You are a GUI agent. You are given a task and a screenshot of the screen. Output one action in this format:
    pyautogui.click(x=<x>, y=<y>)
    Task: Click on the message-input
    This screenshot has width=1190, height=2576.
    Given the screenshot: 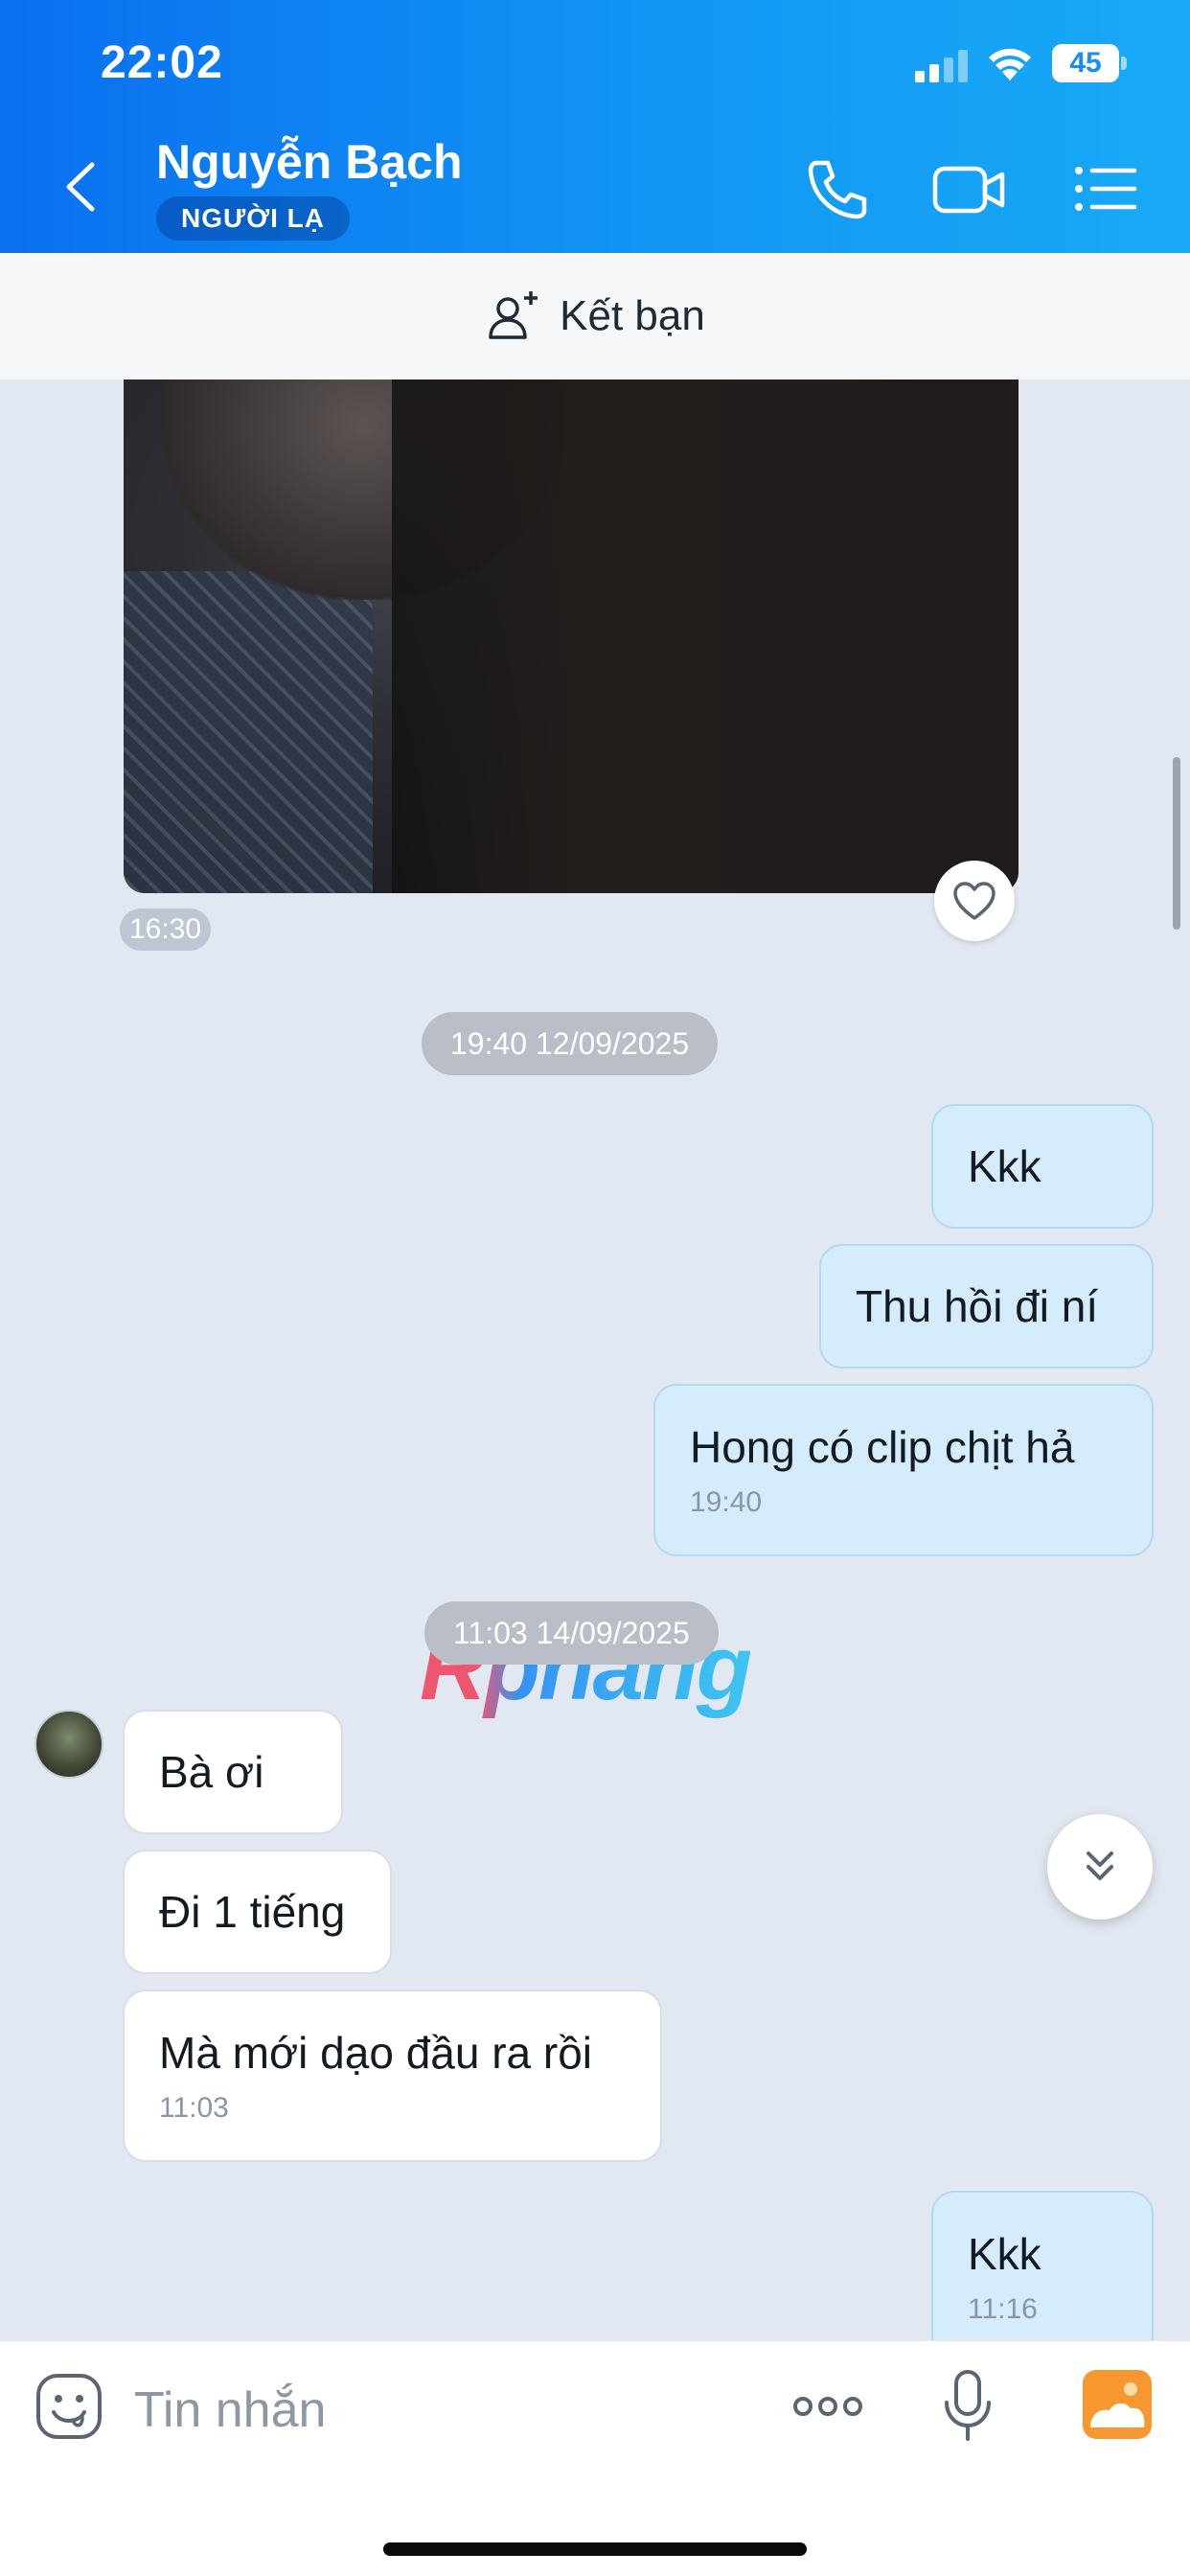 What is the action you would take?
    pyautogui.click(x=441, y=2410)
    